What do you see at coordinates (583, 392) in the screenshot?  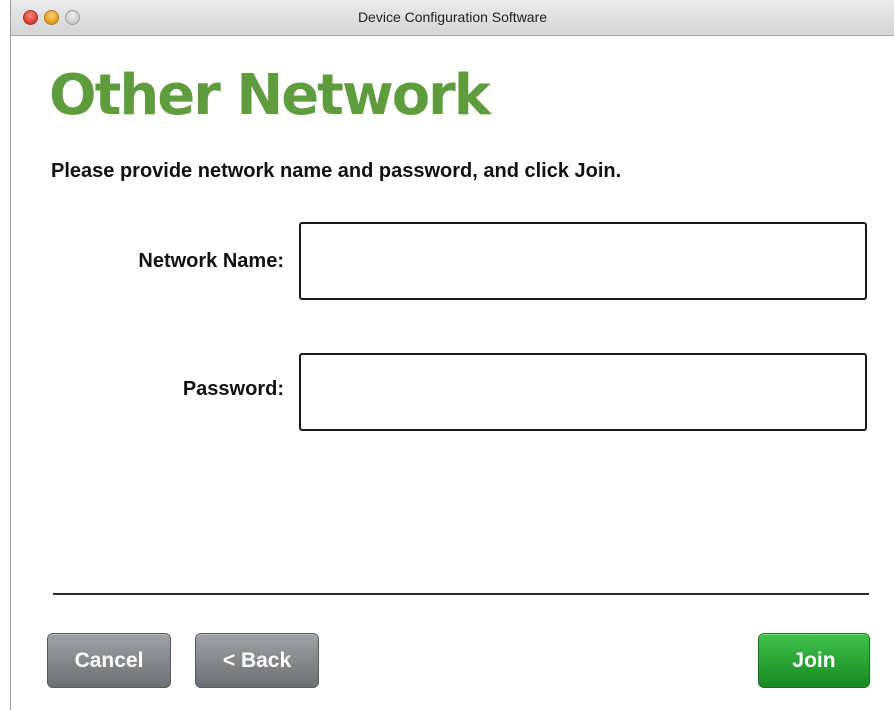 I see `password-field` at bounding box center [583, 392].